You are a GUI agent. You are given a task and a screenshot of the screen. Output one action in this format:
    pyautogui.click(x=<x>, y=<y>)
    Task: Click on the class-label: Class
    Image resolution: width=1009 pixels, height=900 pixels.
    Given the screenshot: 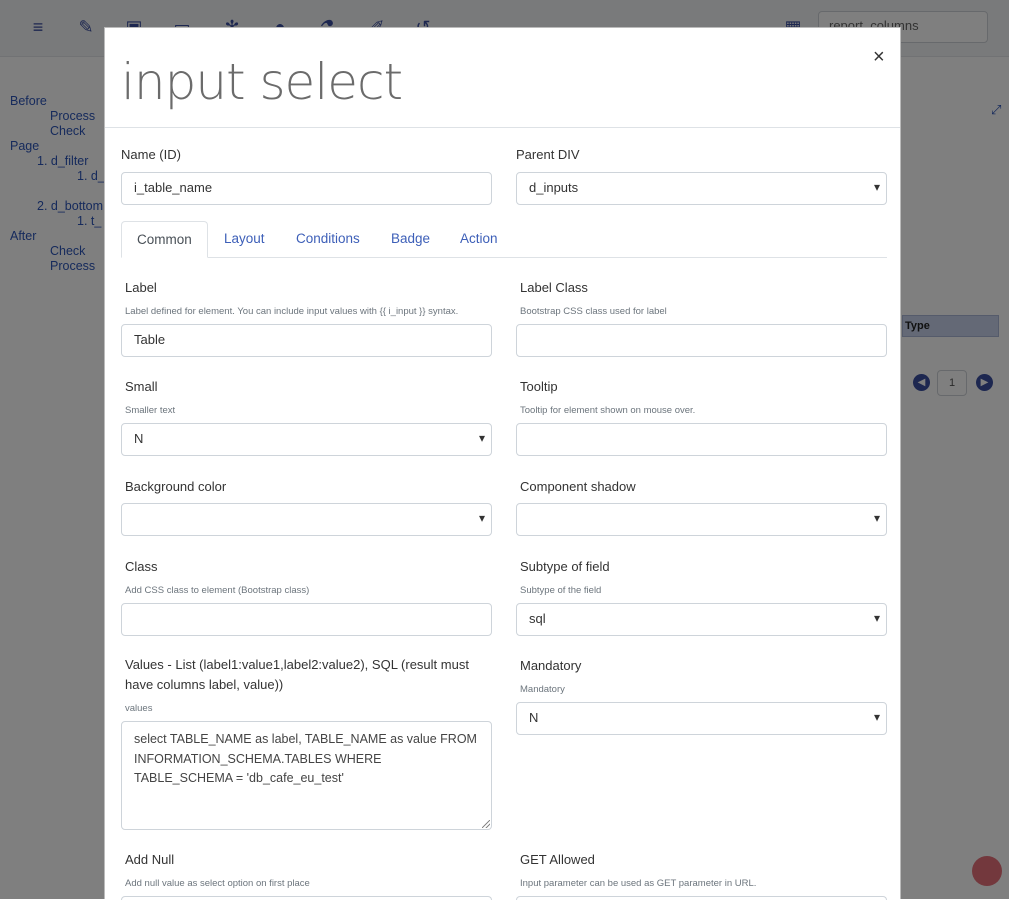 What is the action you would take?
    pyautogui.click(x=141, y=566)
    